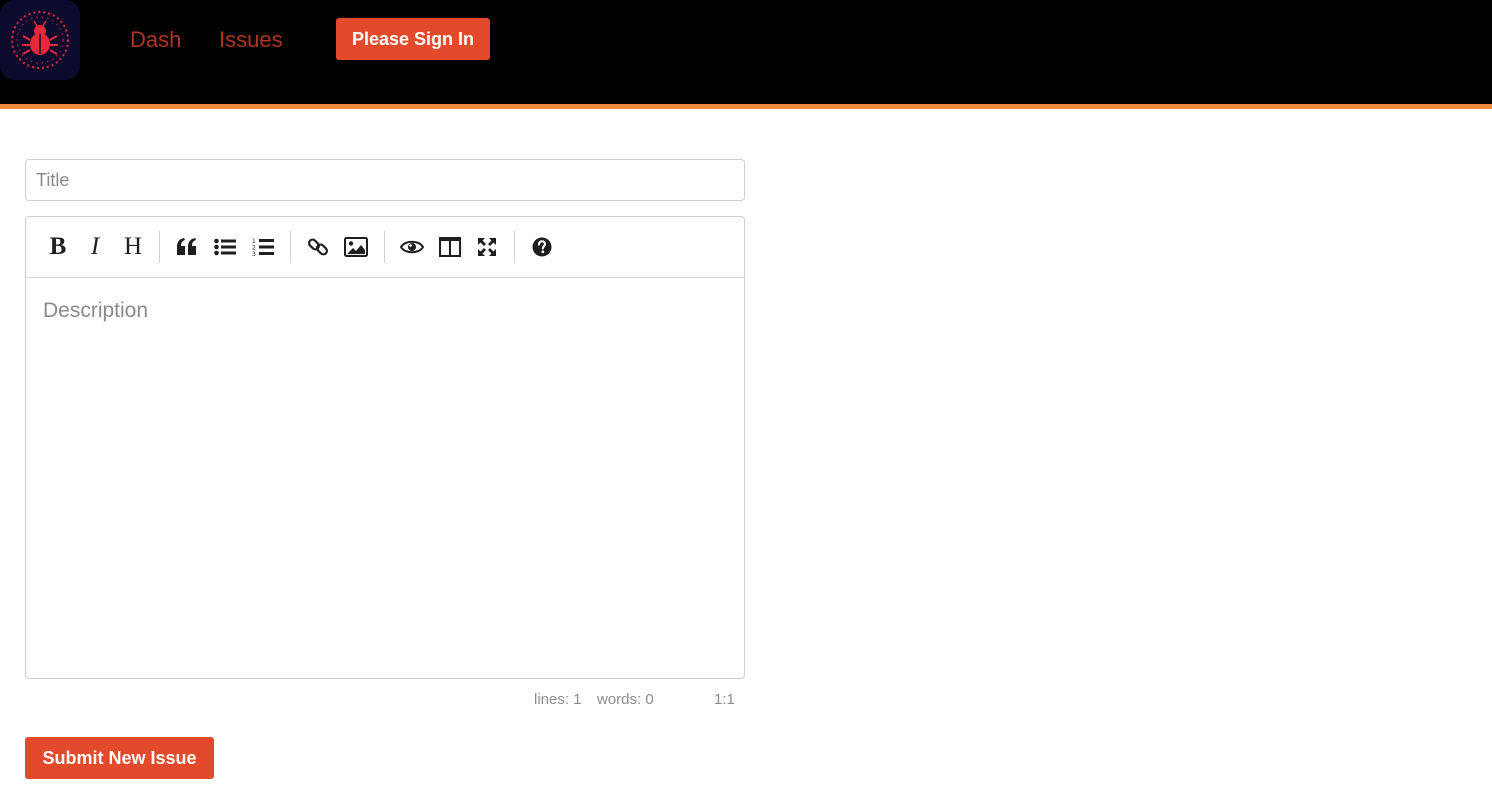 This screenshot has height=810, width=1492. I want to click on eye-icon, so click(412, 247).